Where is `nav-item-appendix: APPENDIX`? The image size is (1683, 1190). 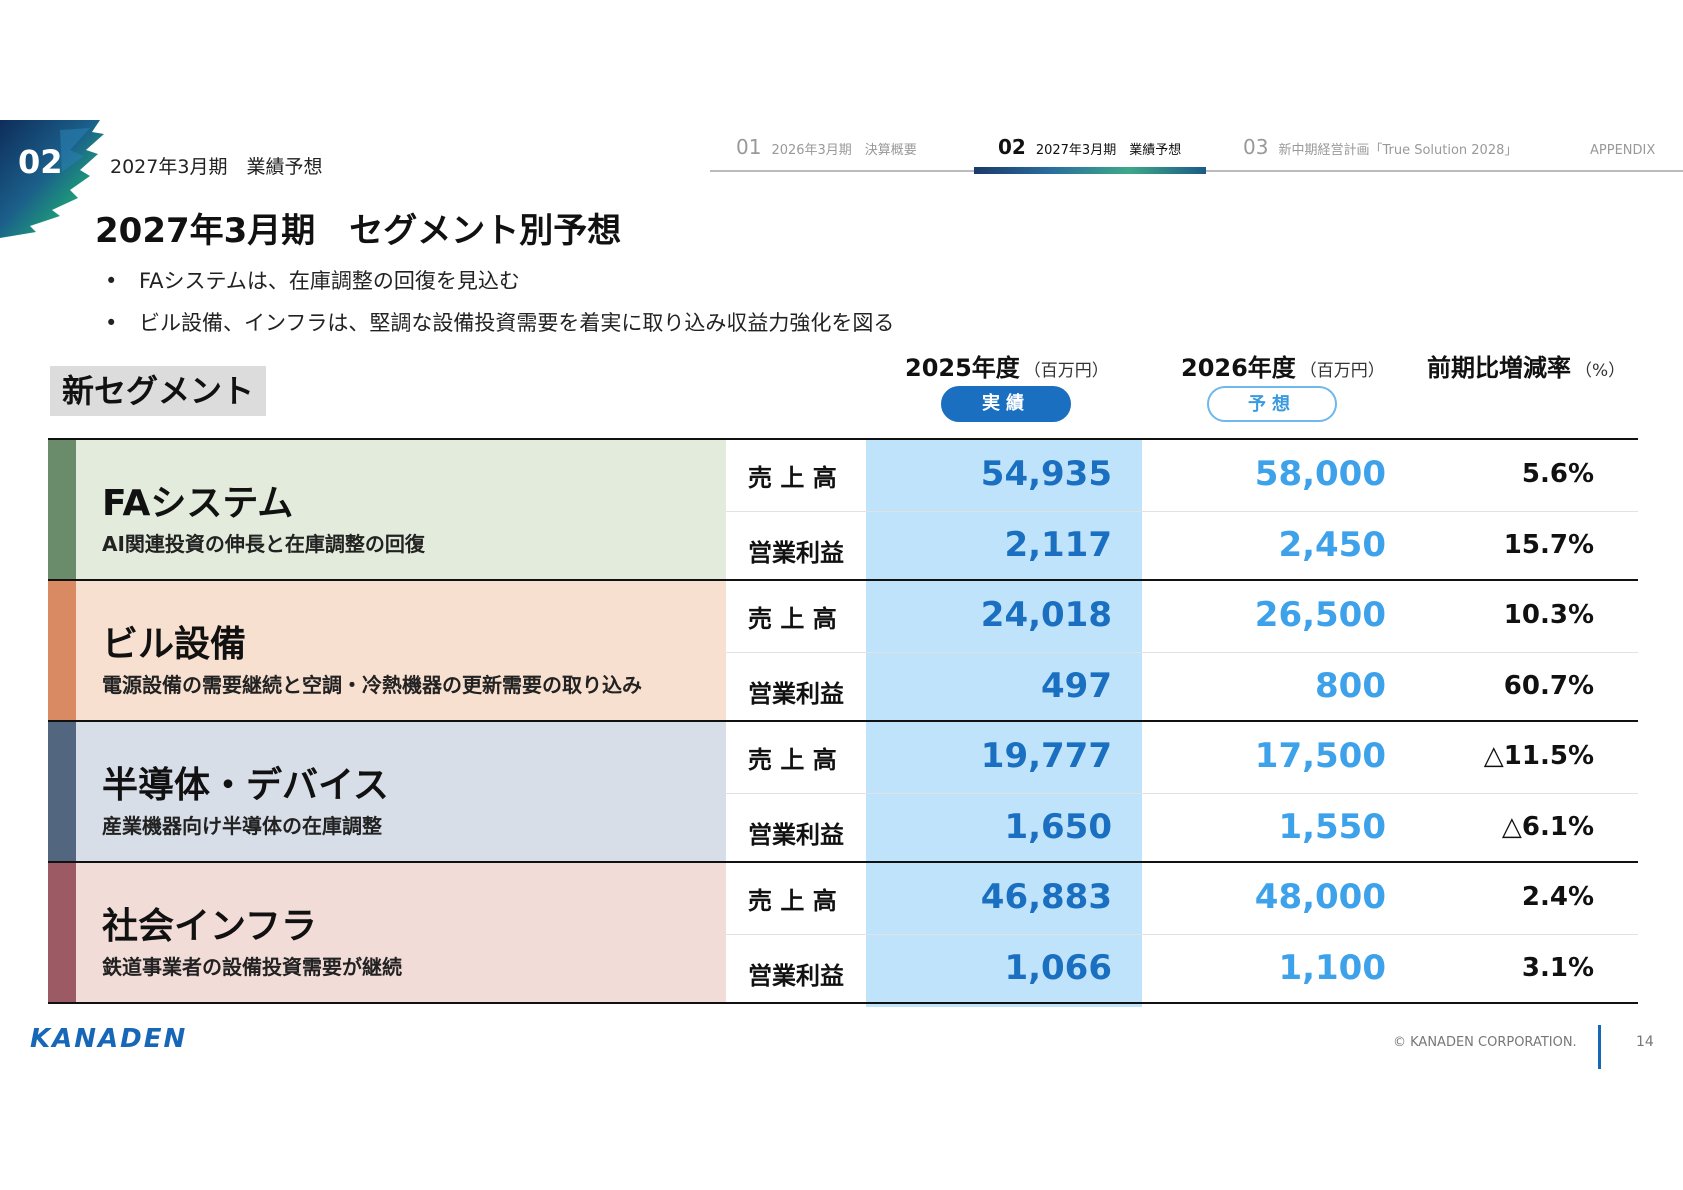
nav-item-appendix: APPENDIX is located at coordinates (1622, 148).